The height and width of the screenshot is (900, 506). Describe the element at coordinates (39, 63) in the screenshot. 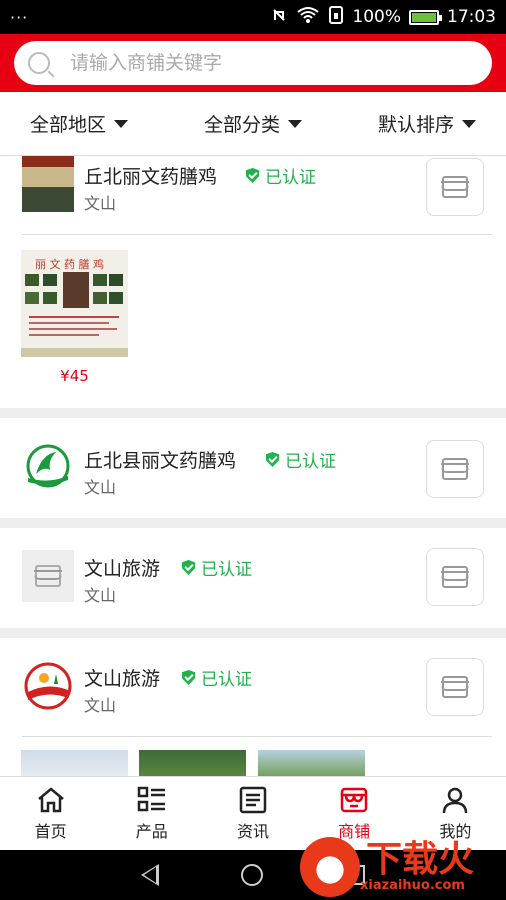

I see `search-icon` at that location.